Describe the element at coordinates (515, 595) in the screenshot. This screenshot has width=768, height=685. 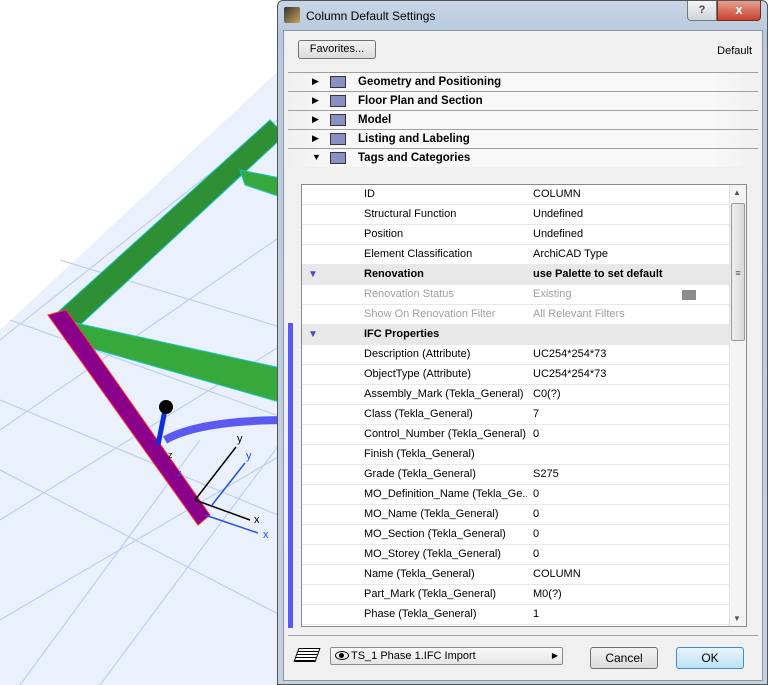
I see `table-row: Part_Mark (Tekla_General) M0(?)` at that location.